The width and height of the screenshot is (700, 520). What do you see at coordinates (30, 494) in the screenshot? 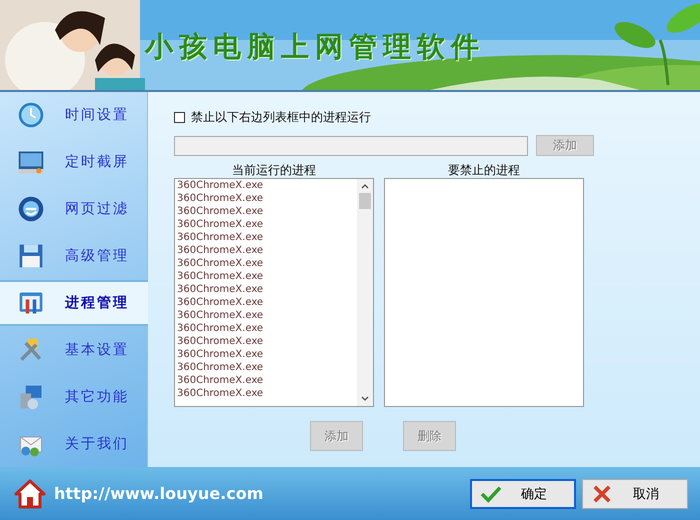
I see `home-icon` at bounding box center [30, 494].